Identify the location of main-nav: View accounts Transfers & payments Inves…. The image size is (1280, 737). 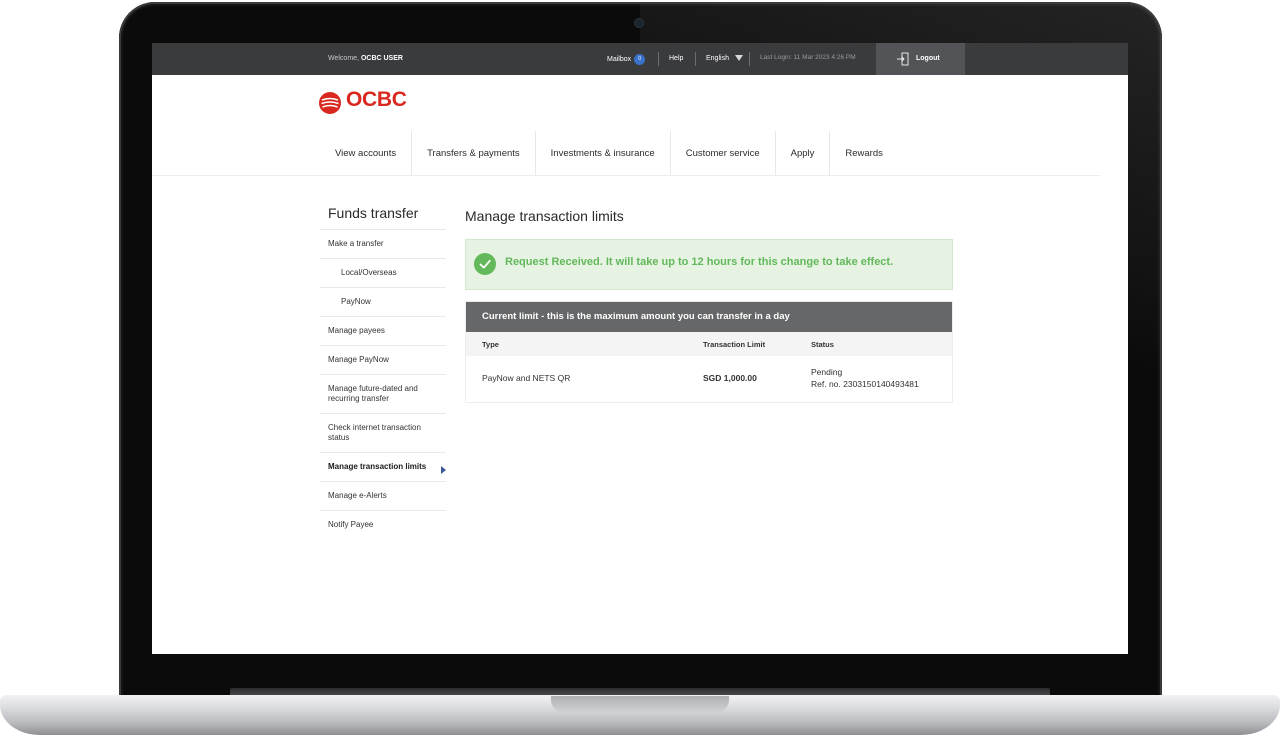
(609, 153).